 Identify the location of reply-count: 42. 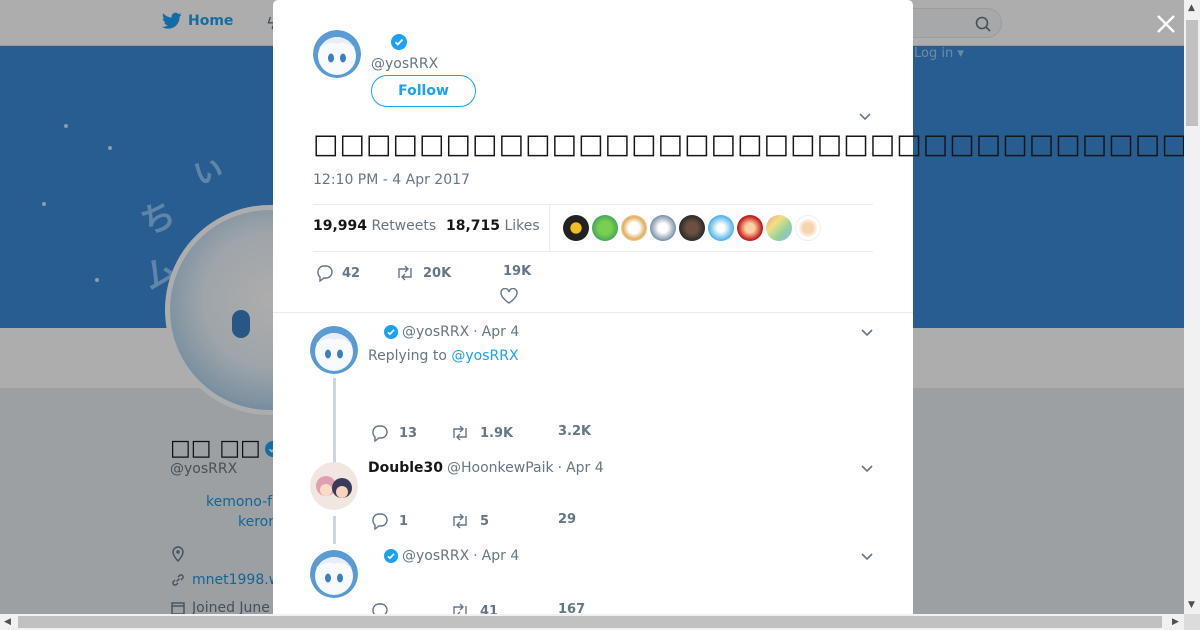
(351, 273).